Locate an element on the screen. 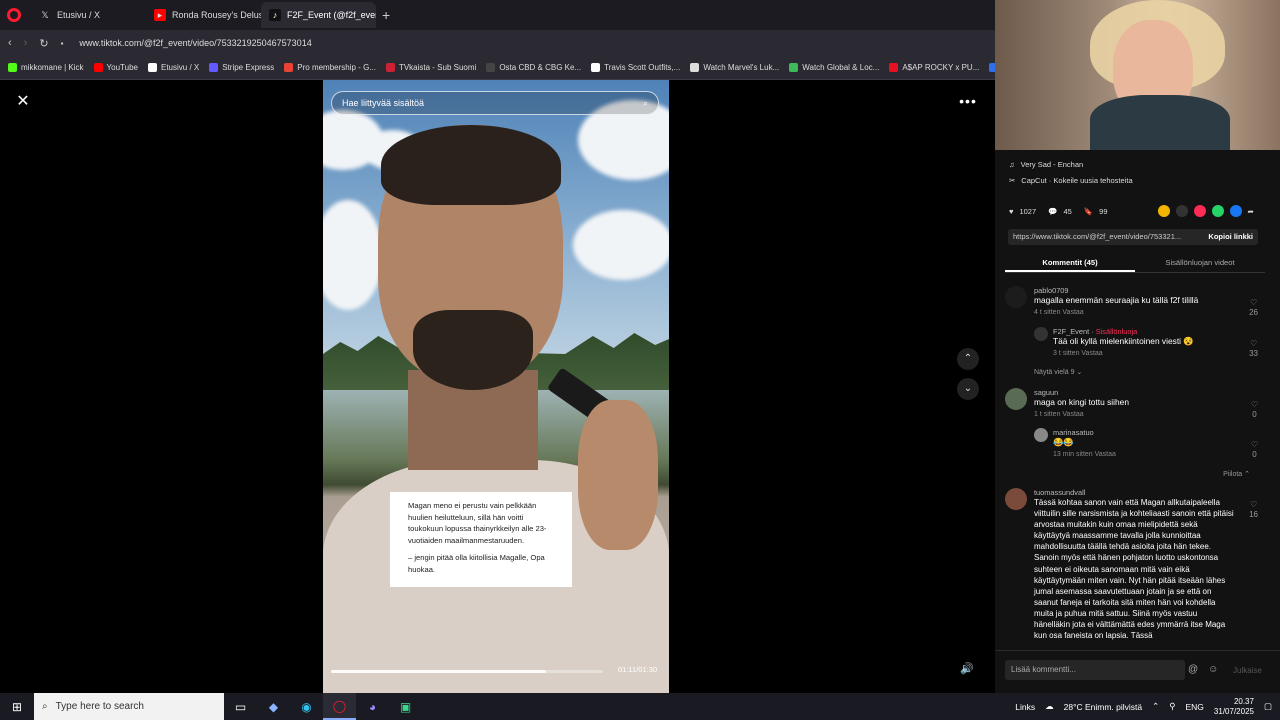 This screenshot has width=1280, height=720. bookmark-item: Stripe Express is located at coordinates (241, 67).